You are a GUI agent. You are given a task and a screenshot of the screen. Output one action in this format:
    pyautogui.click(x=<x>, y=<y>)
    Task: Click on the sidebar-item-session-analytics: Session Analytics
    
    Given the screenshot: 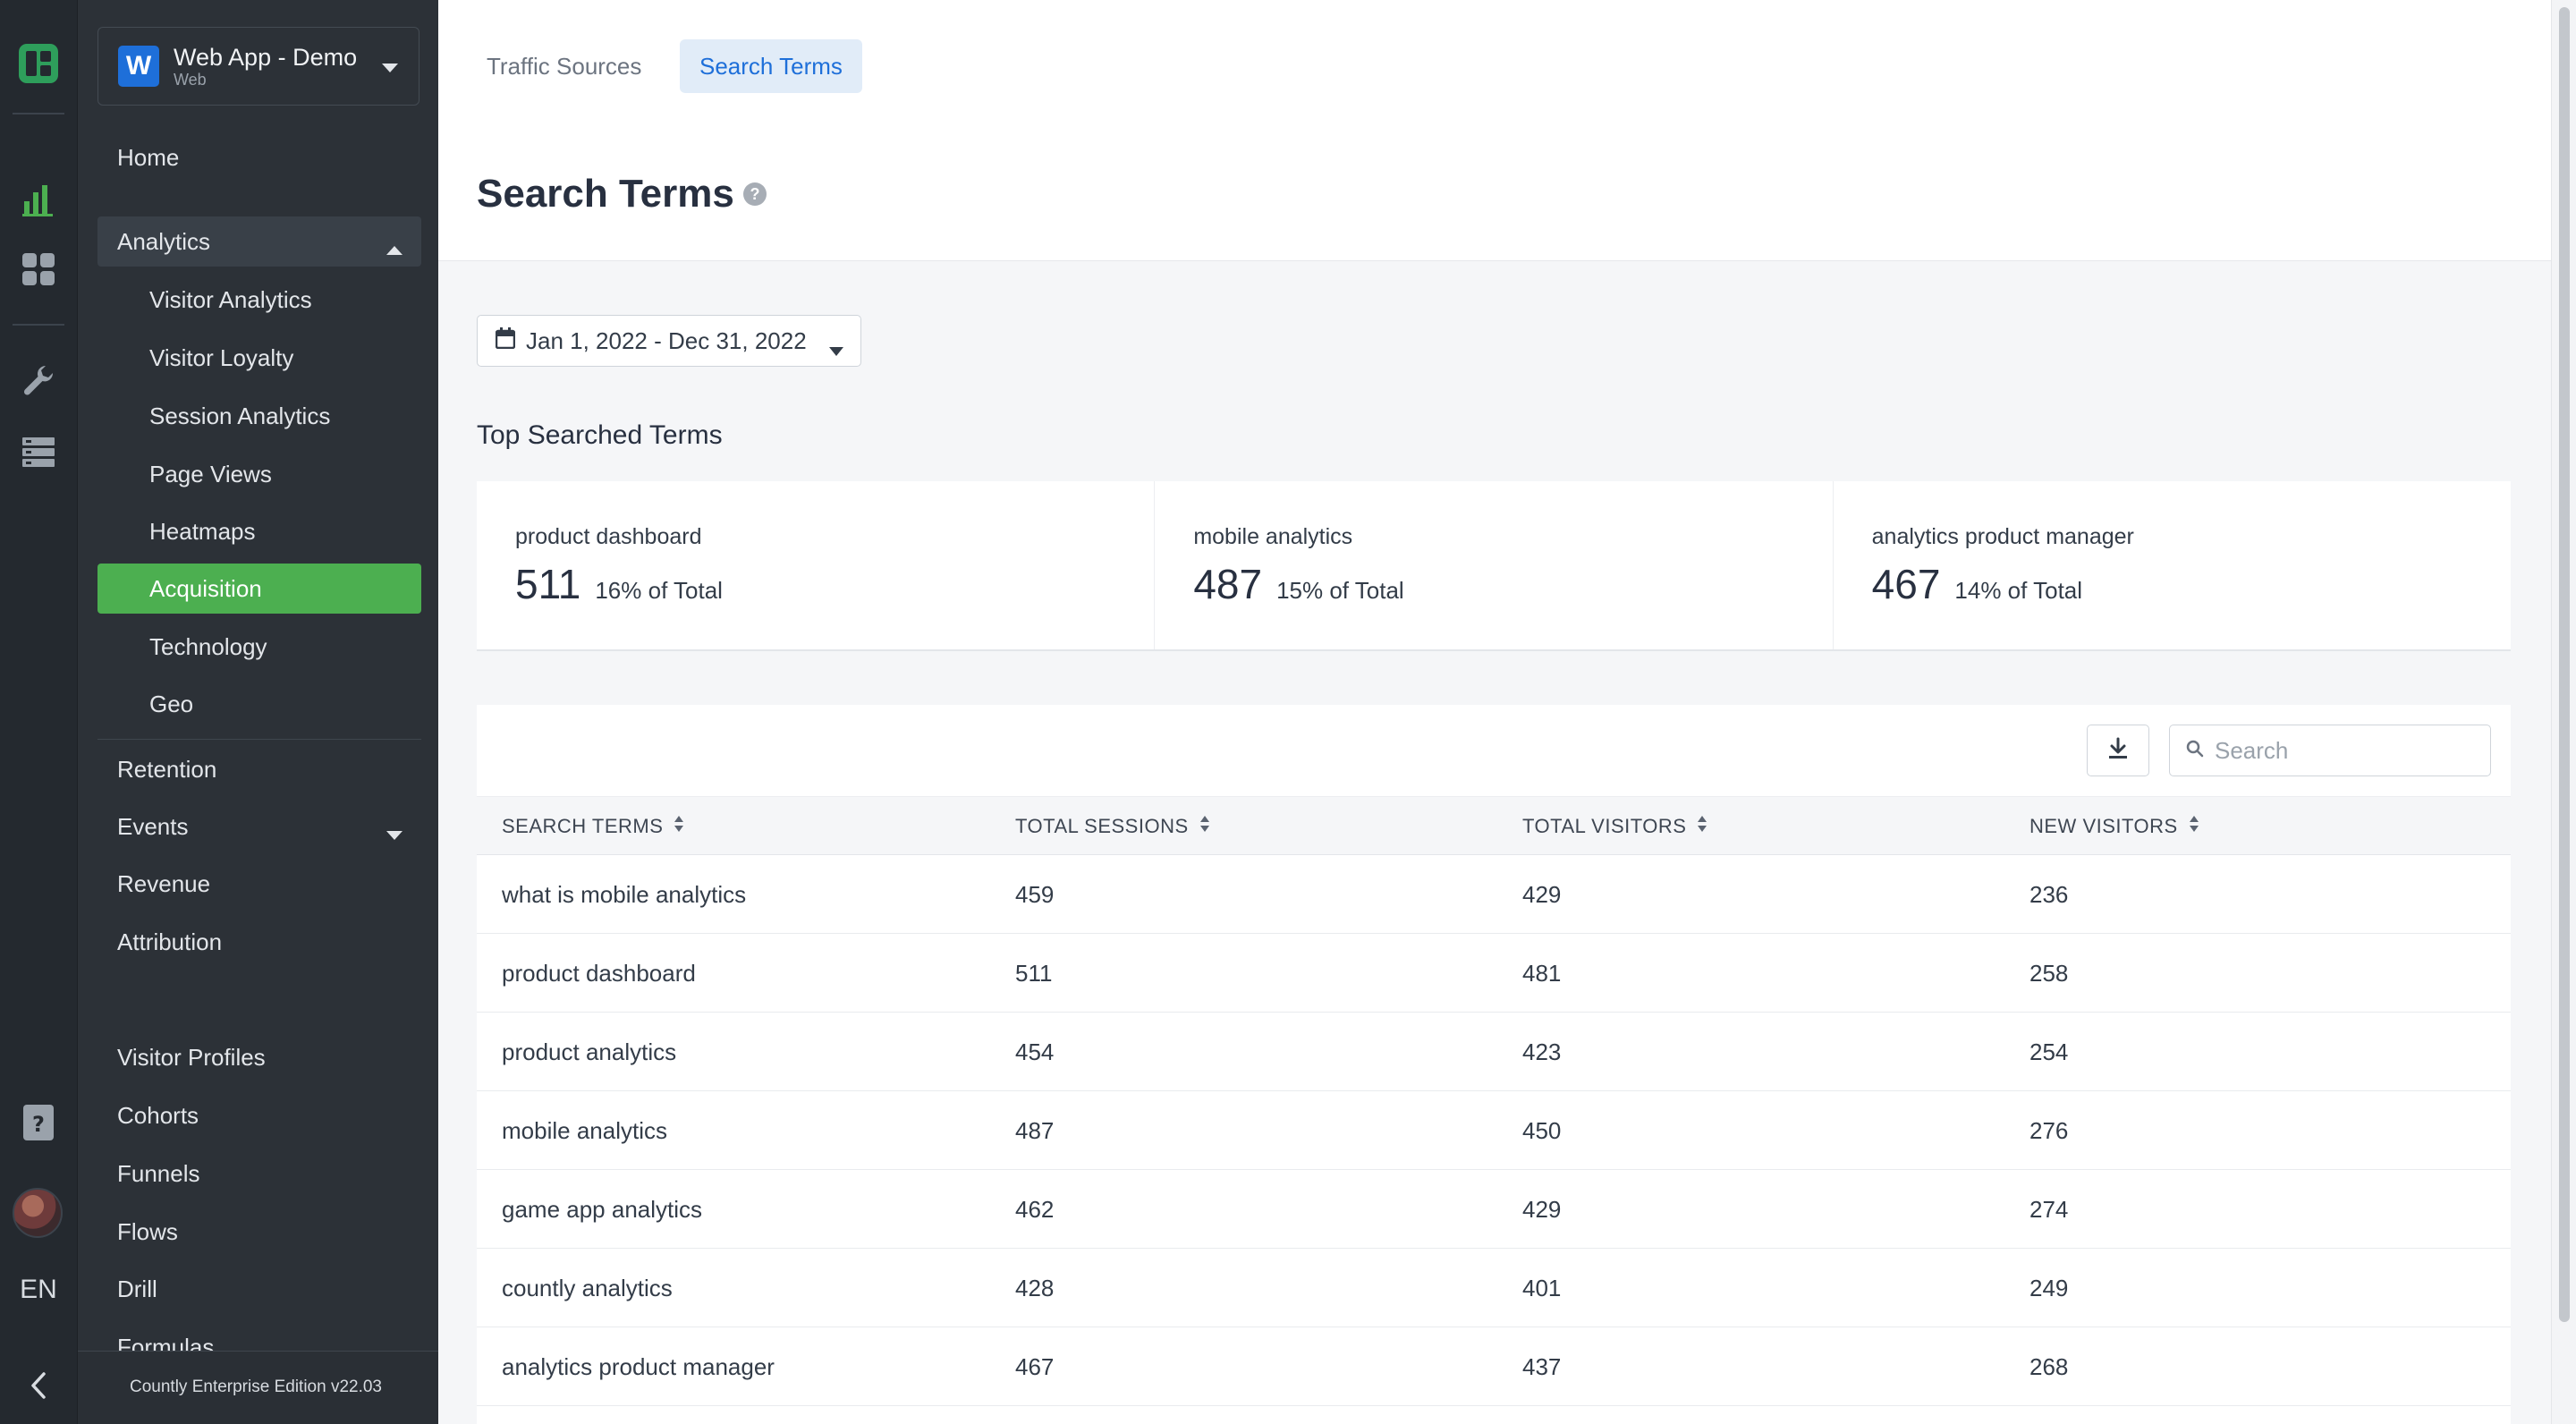 What is the action you would take?
    pyautogui.click(x=259, y=416)
    